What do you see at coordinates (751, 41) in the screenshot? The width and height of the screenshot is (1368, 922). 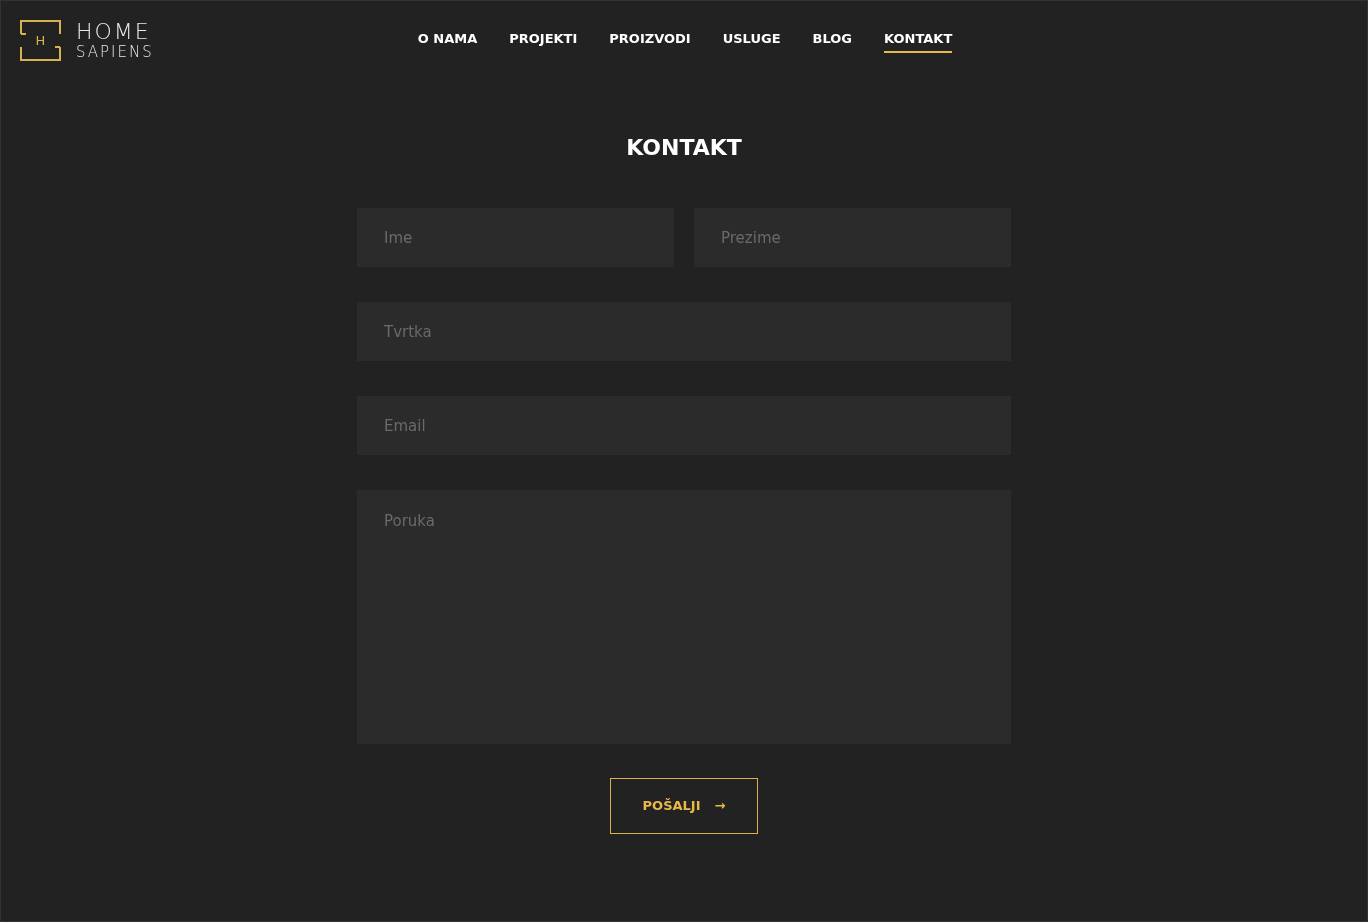 I see `nav-link: USLUGE` at bounding box center [751, 41].